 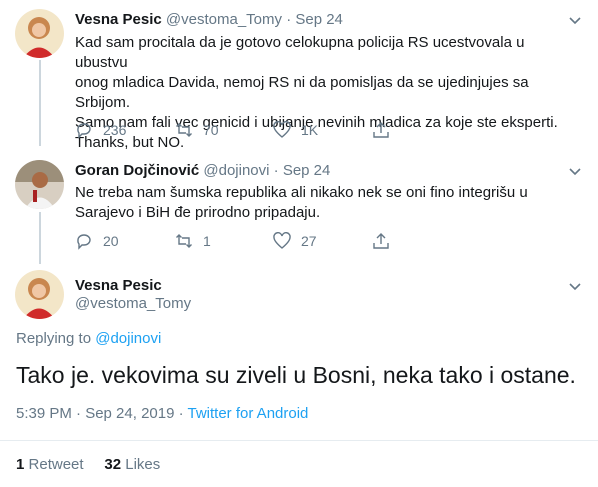 I want to click on retweet-stat-count: 1, so click(x=20, y=464).